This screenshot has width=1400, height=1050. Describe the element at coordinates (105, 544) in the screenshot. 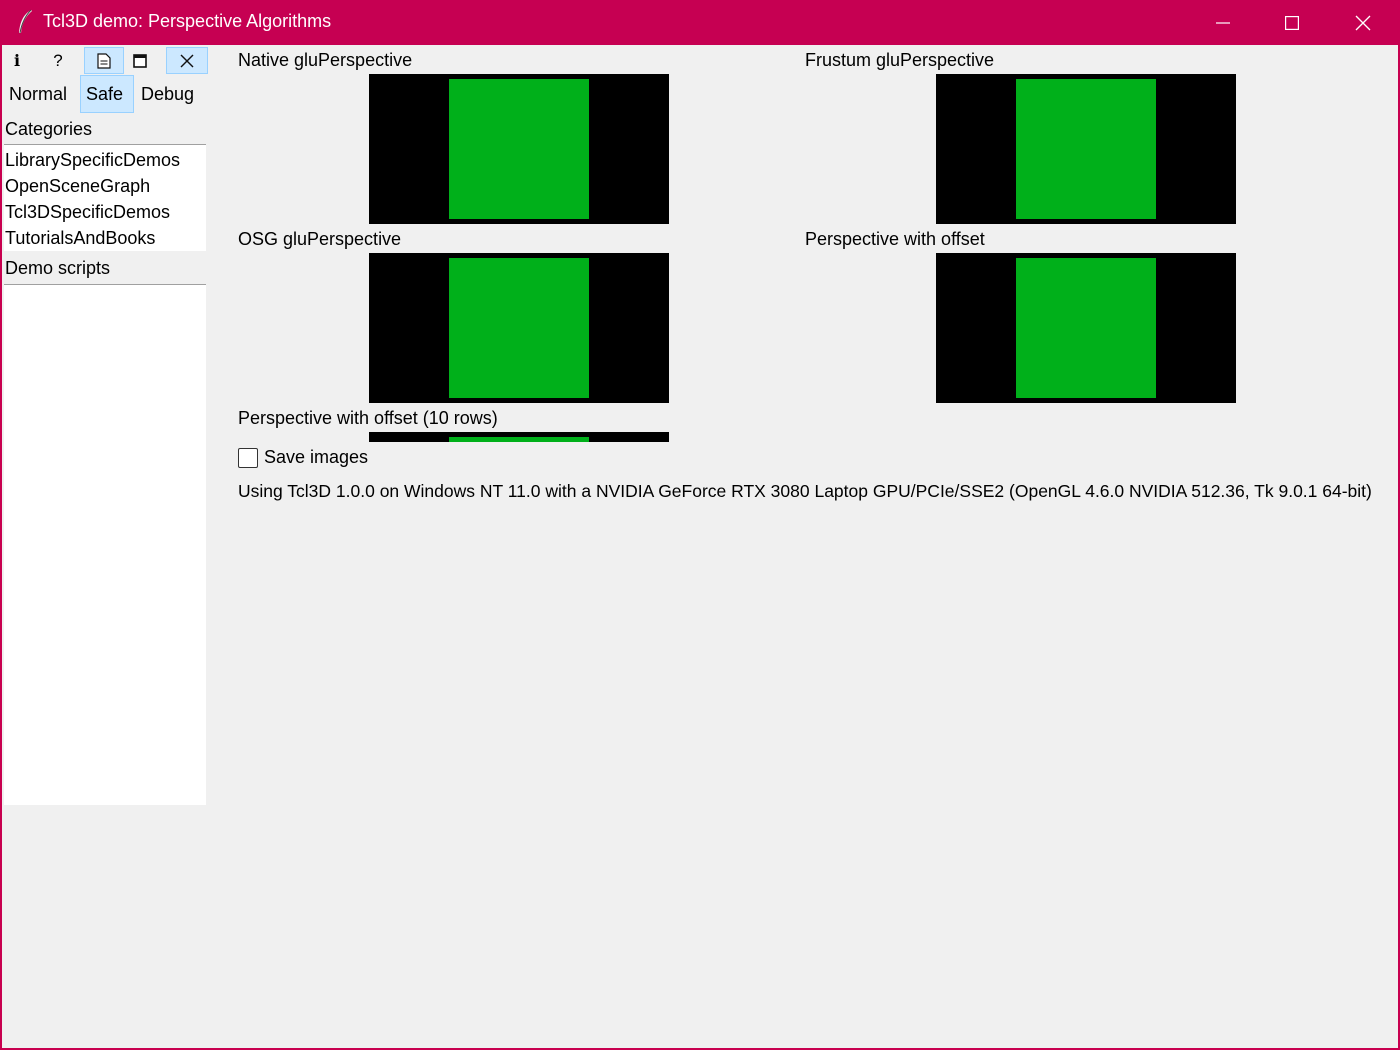

I see `demo-scripts-list` at that location.